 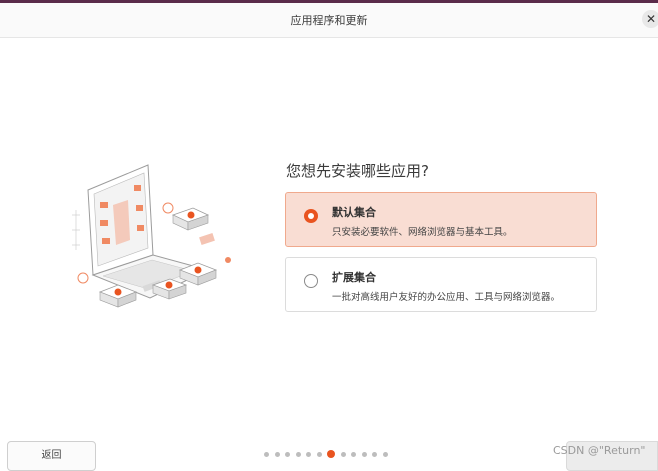 I want to click on option-description: 只安装必要软件、网络浏览器与基本工具。, so click(x=422, y=232).